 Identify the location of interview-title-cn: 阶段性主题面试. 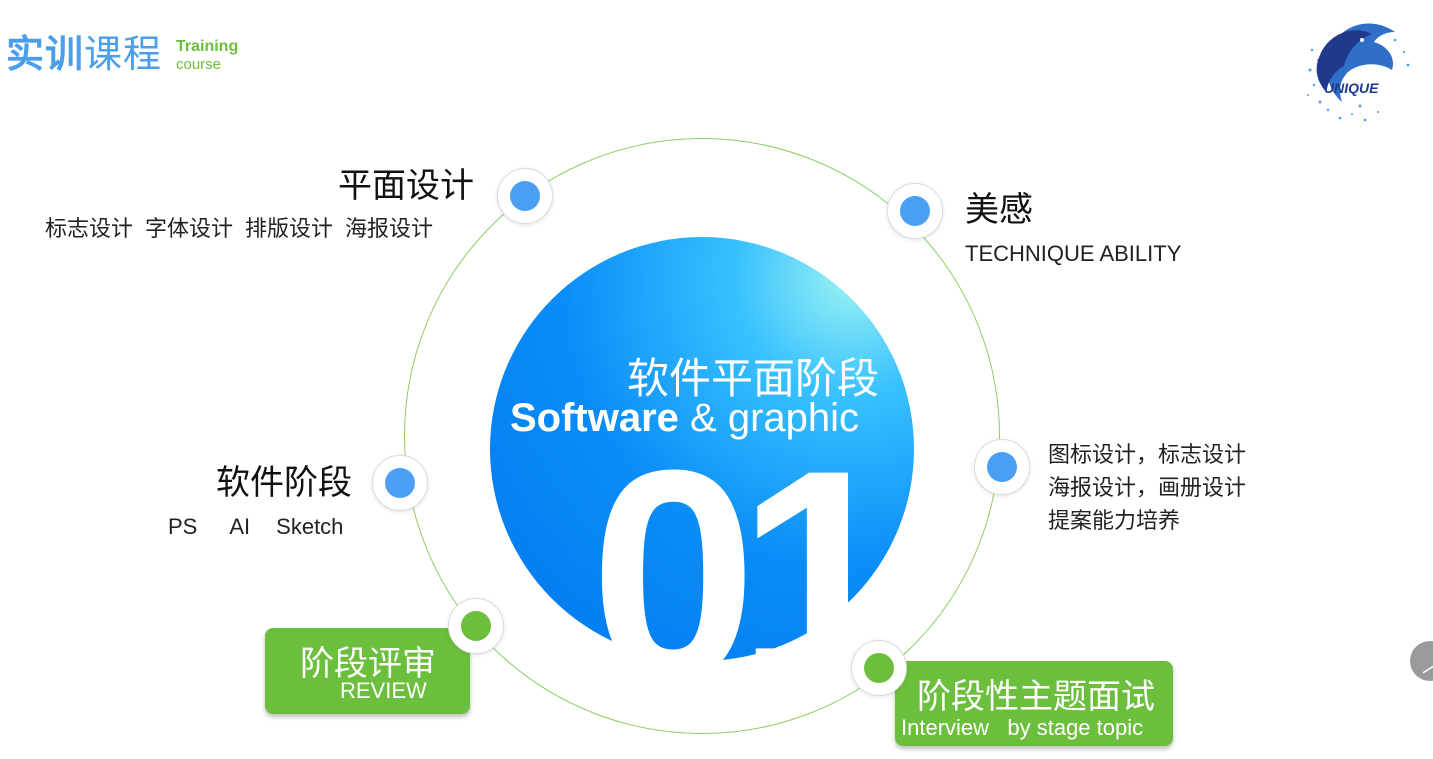
(1036, 697).